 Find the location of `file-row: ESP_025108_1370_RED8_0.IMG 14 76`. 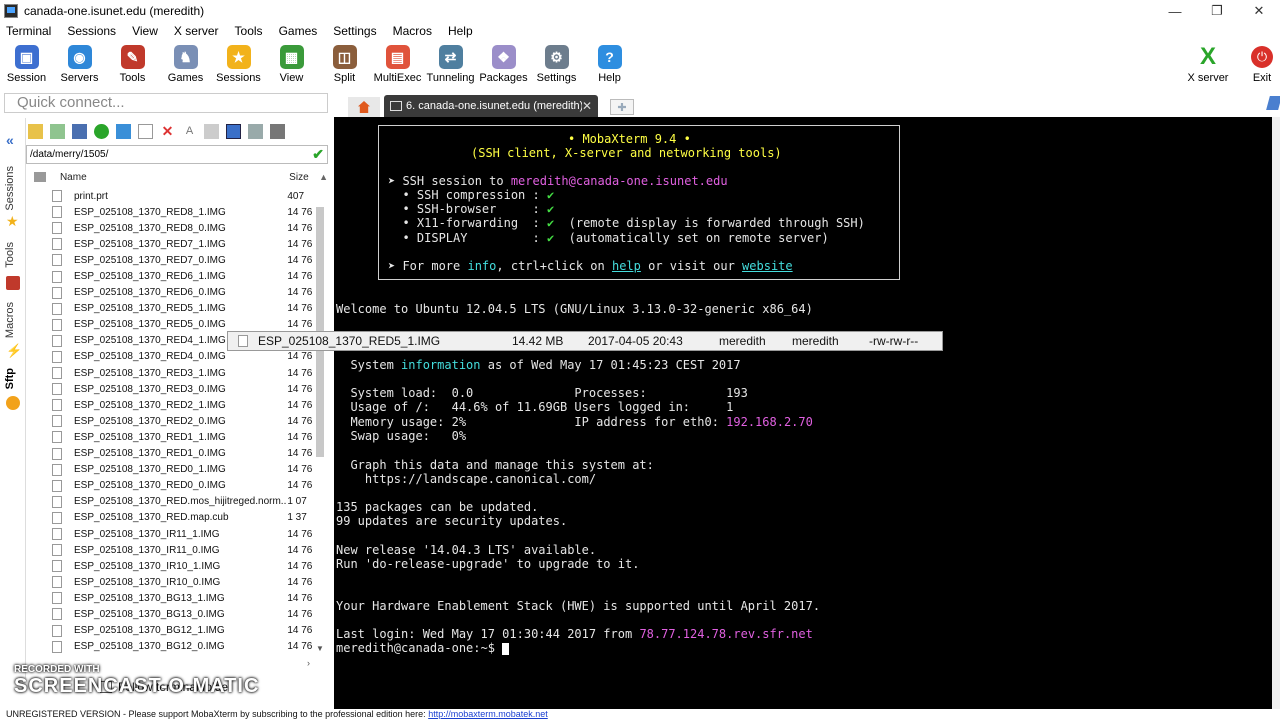

file-row: ESP_025108_1370_RED8_0.IMG 14 76 is located at coordinates (172, 228).